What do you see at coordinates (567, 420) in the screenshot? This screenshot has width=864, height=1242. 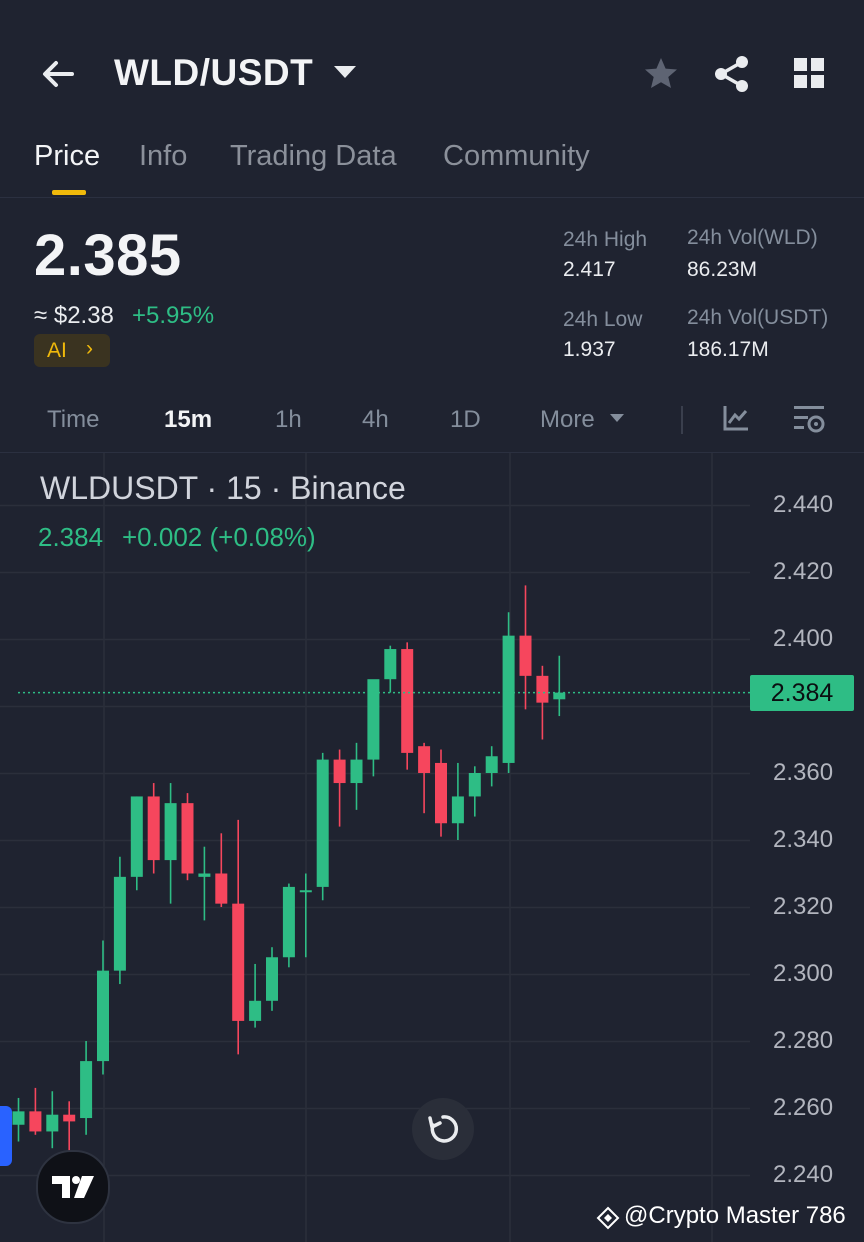 I see `interval-more: More` at bounding box center [567, 420].